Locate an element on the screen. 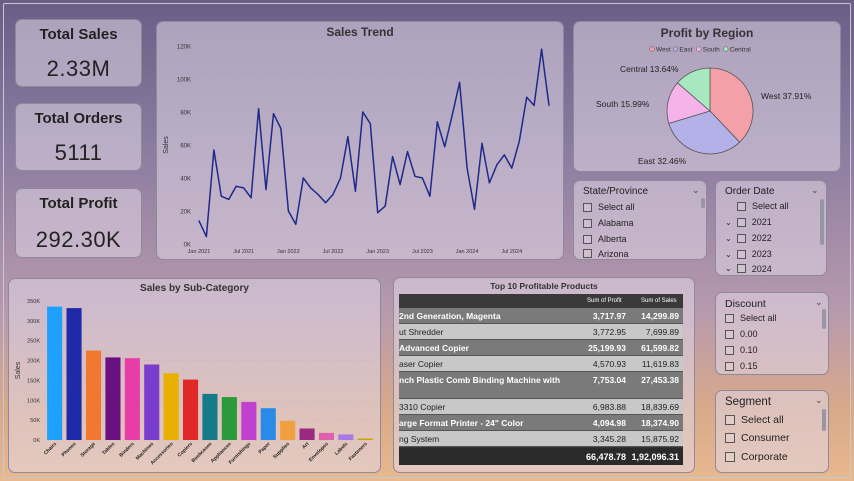  slicer-option: ⌄ 2021 is located at coordinates (748, 222).